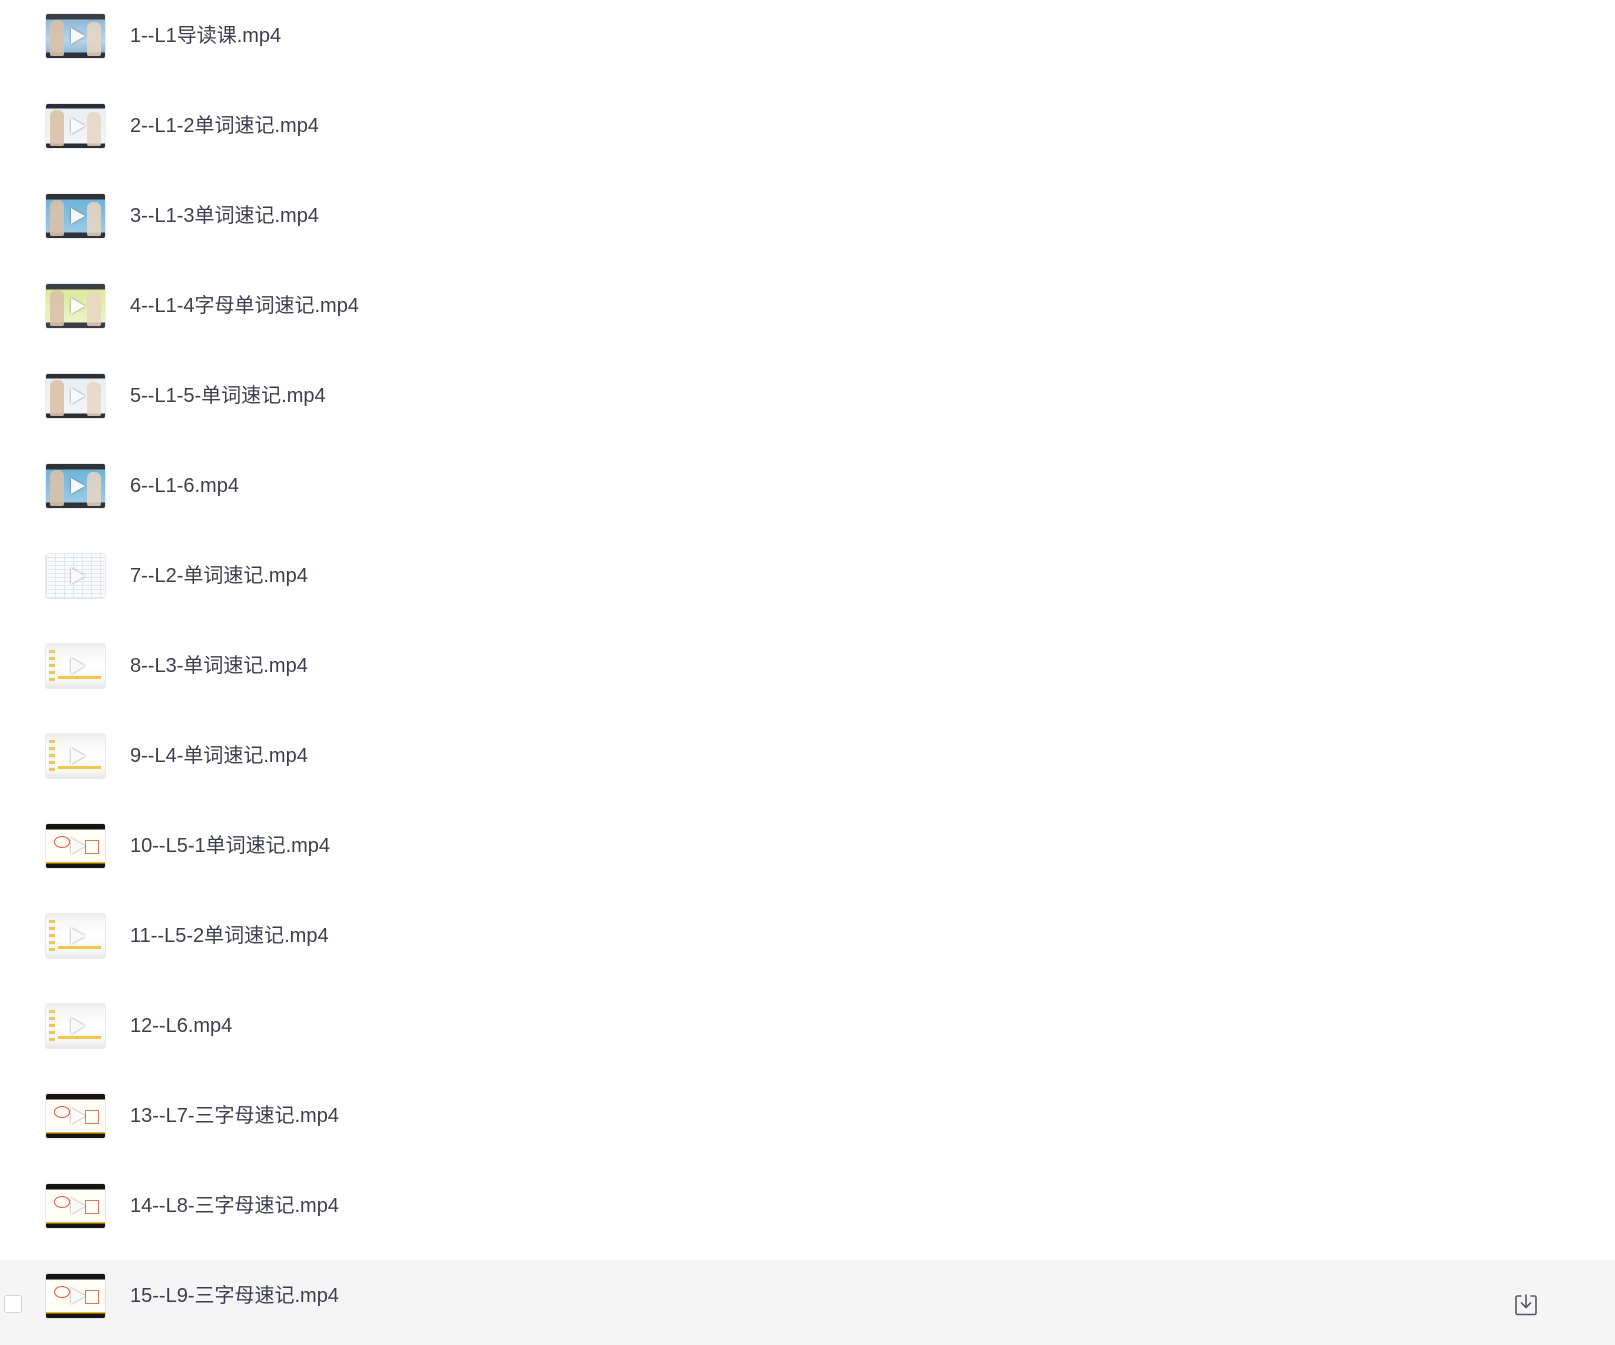  What do you see at coordinates (807, 765) in the screenshot?
I see `file-row-9: 9--L4-单词速记.mp4` at bounding box center [807, 765].